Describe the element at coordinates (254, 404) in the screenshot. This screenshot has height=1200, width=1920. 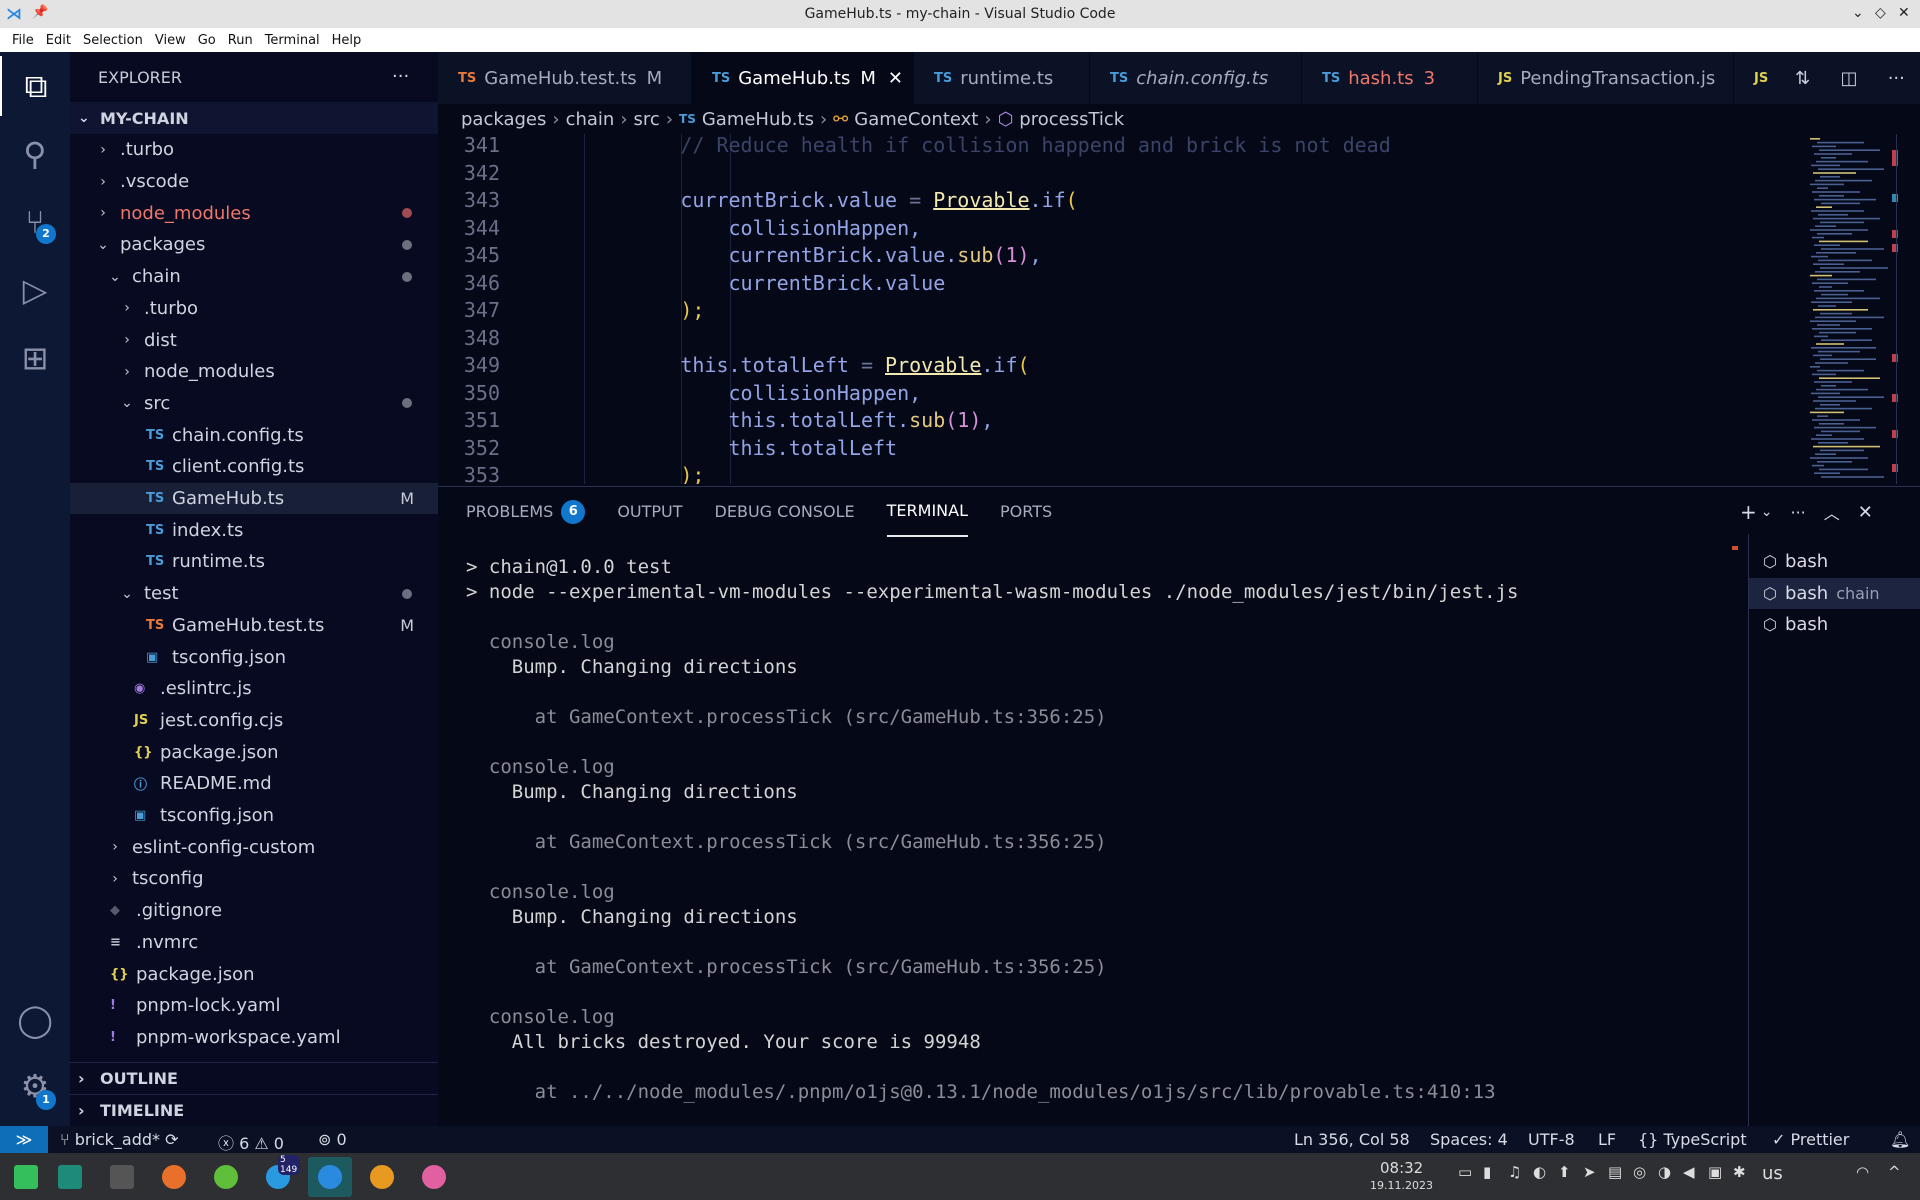
I see `folder-item: ⌄ src` at that location.